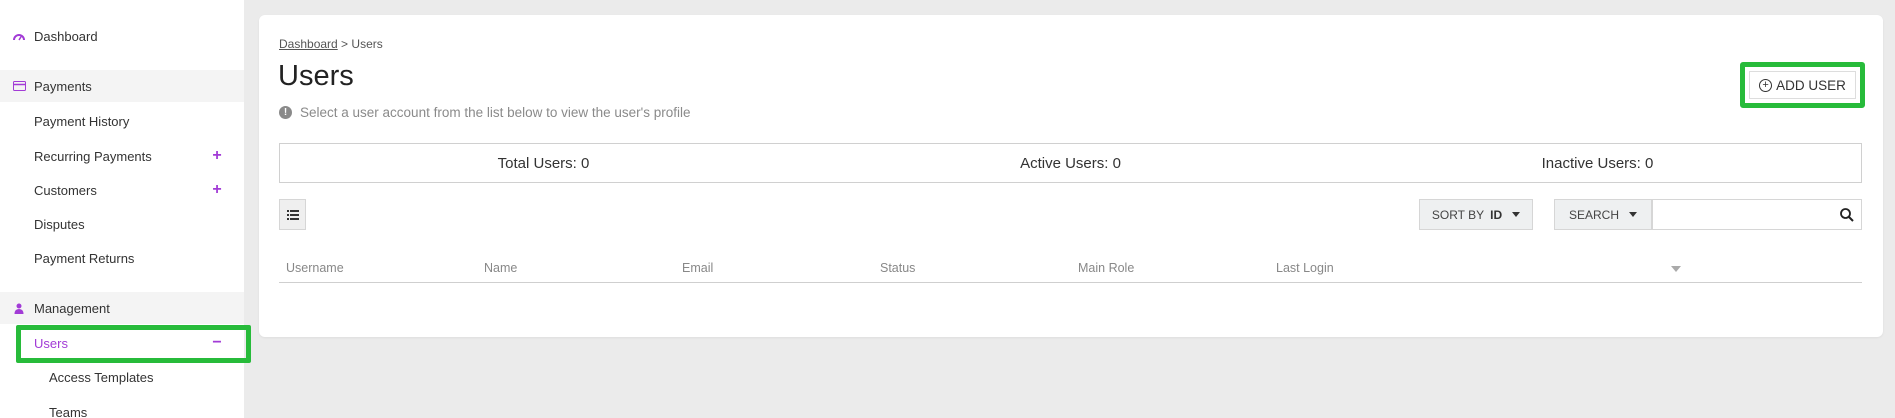 The image size is (1895, 418). I want to click on sidebar-item-label: Payment History, so click(82, 121).